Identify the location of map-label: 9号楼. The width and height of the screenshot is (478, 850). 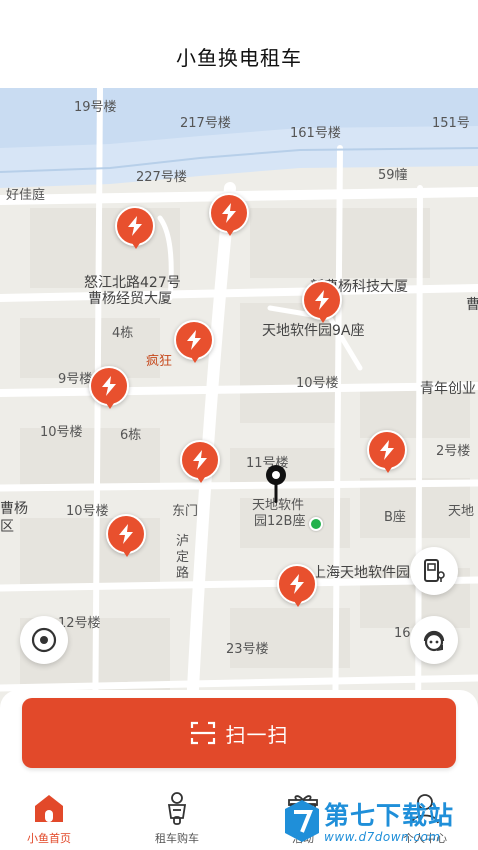
(75, 379).